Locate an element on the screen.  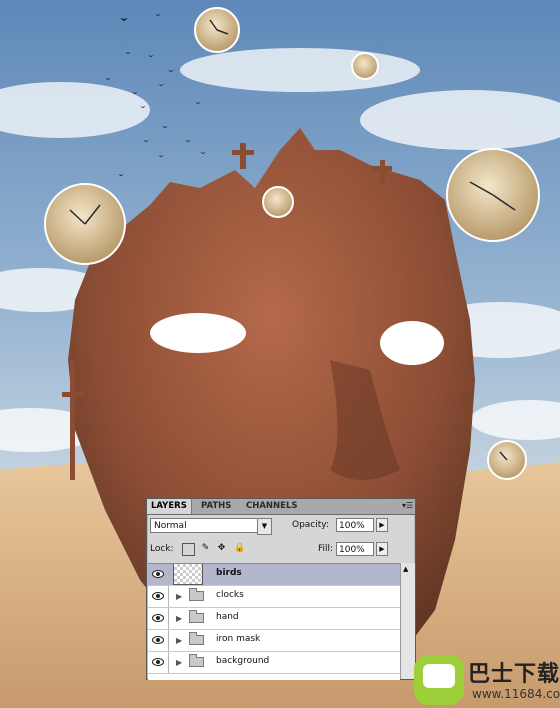
chevron-down-icon: ▼ is located at coordinates (264, 526).